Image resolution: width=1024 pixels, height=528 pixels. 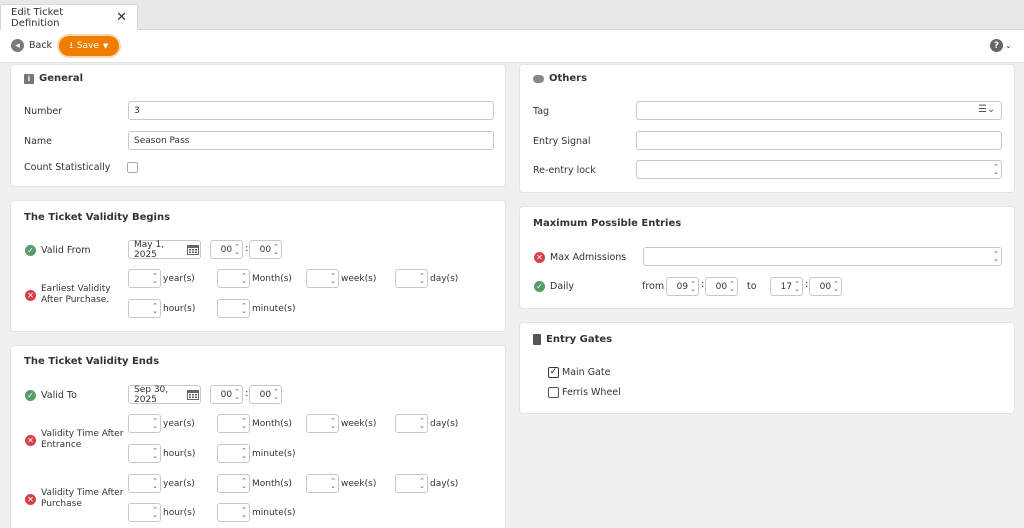 What do you see at coordinates (179, 513) in the screenshot?
I see `hours-unit: hour(s)` at bounding box center [179, 513].